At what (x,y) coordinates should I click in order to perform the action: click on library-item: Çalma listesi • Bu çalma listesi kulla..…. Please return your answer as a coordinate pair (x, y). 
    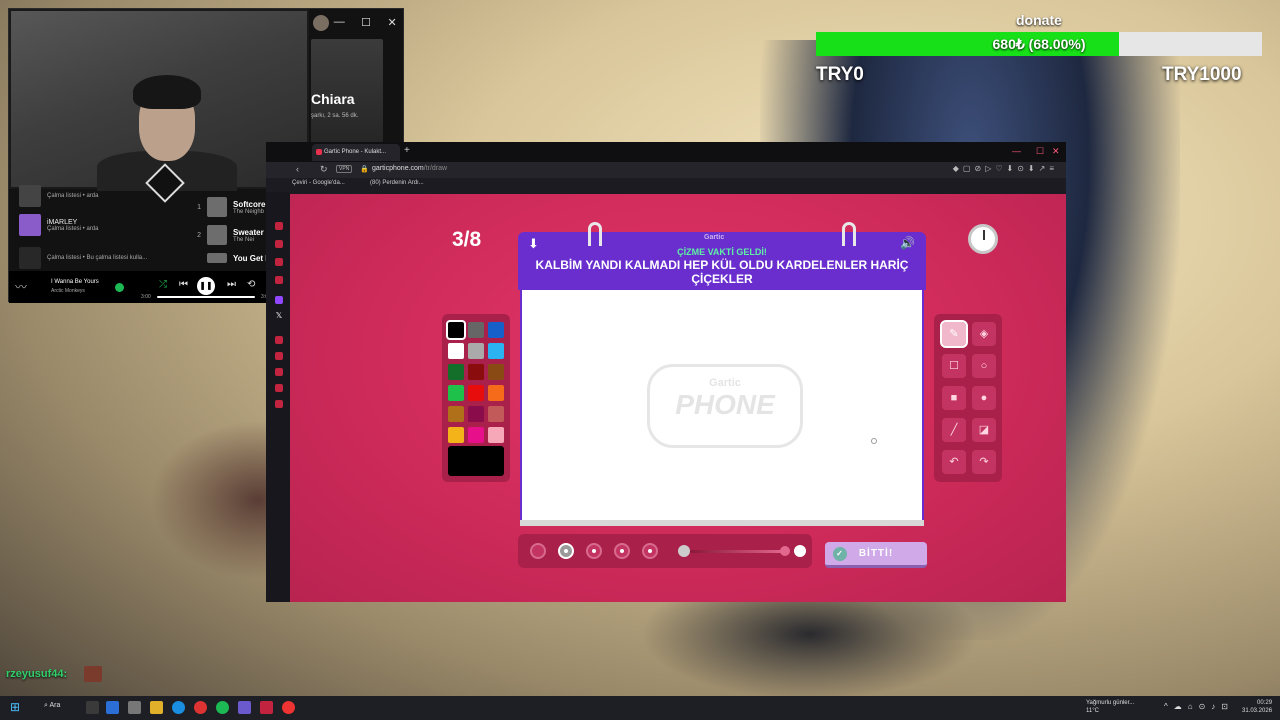
    Looking at the image, I should click on (83, 258).